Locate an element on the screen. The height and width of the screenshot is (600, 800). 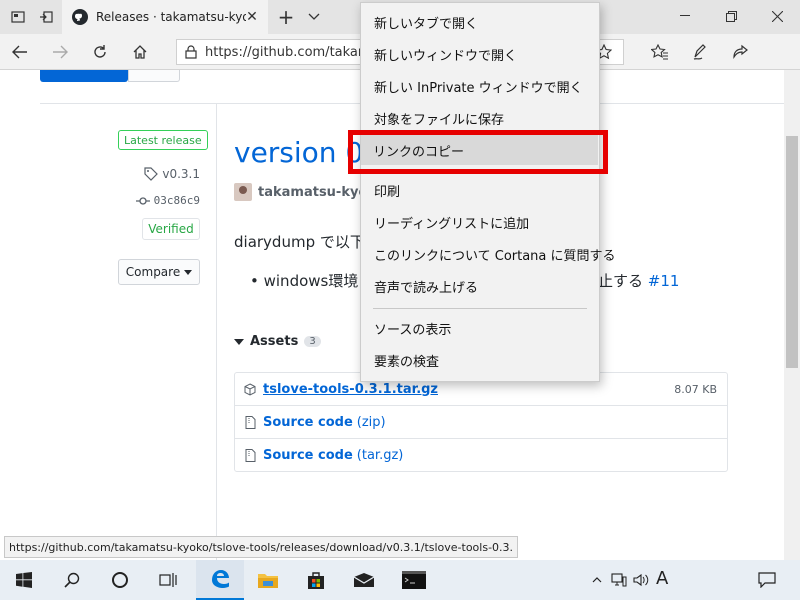
asset-row: Source code (zip) is located at coordinates (481, 422).